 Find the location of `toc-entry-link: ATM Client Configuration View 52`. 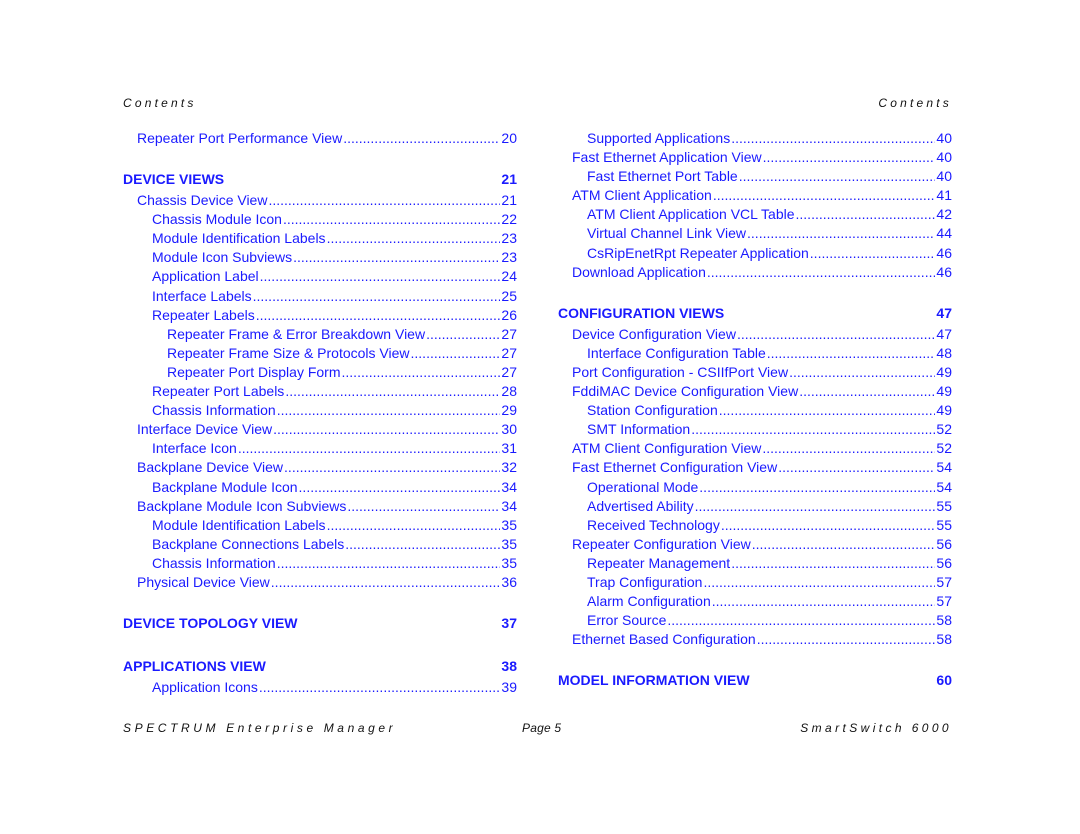

toc-entry-link: ATM Client Configuration View 52 is located at coordinates (755, 449).